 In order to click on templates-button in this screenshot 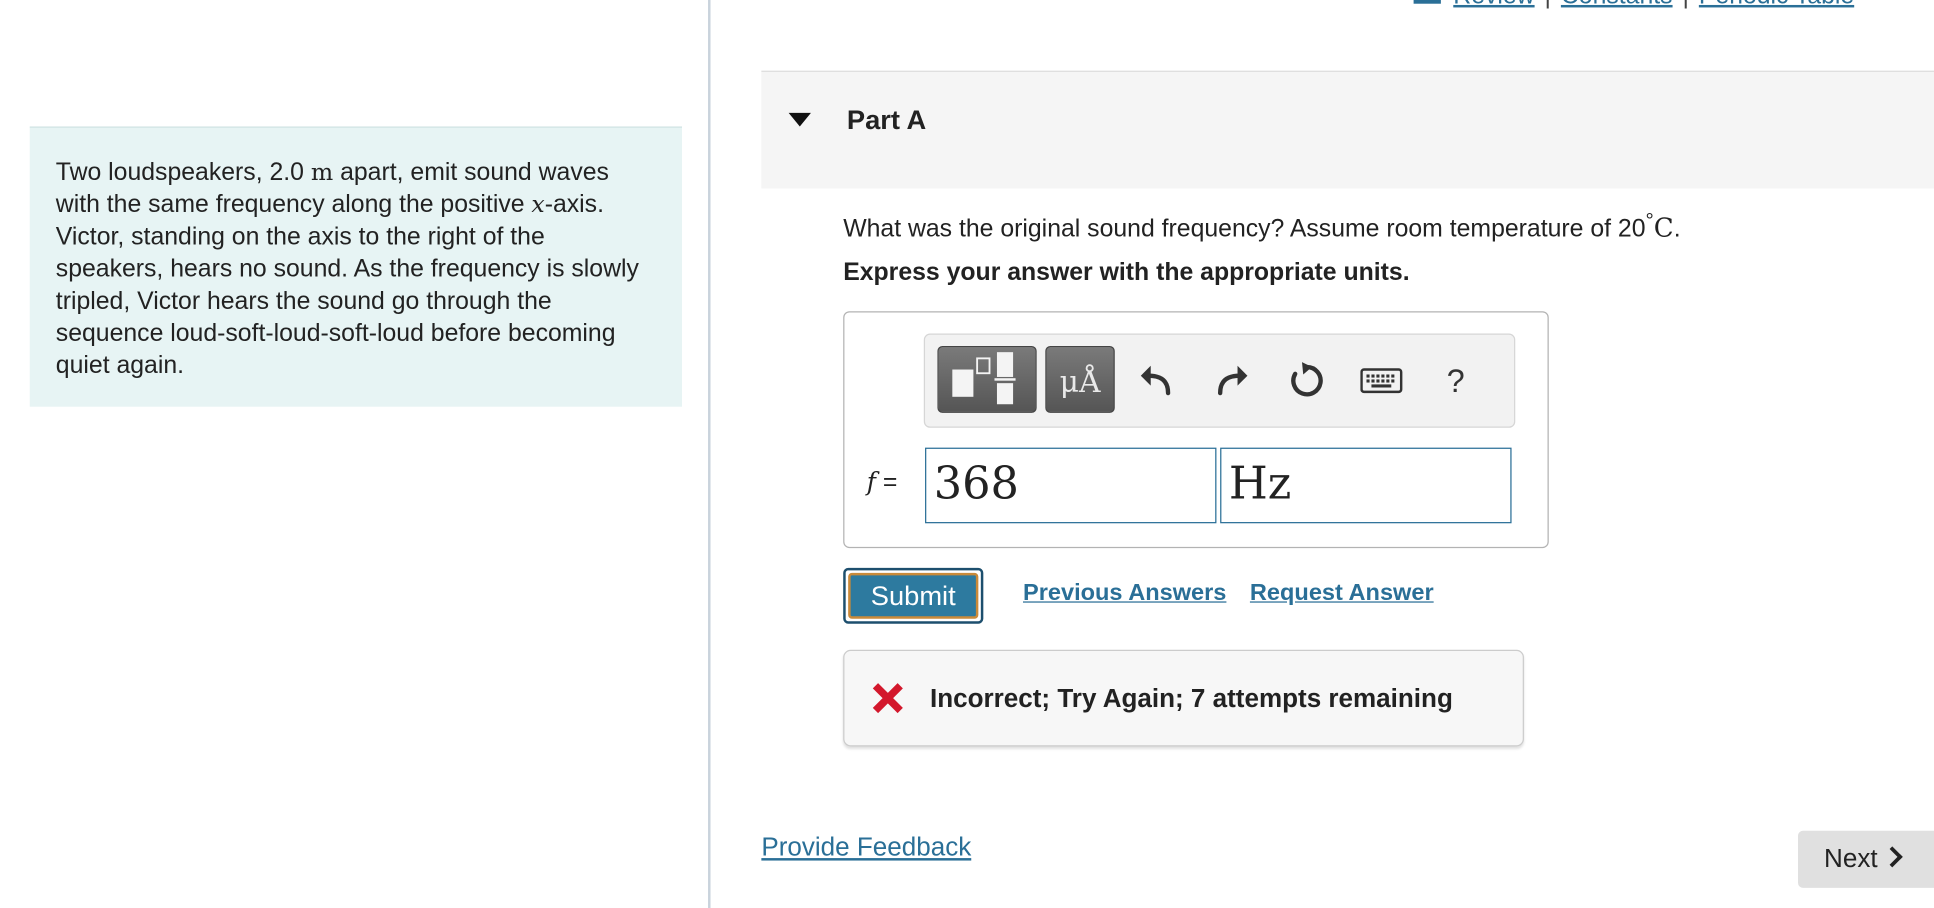, I will do `click(987, 379)`.